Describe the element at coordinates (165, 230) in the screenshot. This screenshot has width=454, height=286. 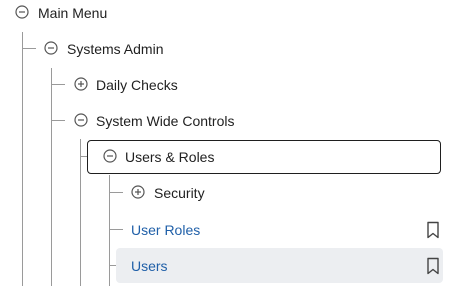
I see `tree-link-user-roles: User Roles` at that location.